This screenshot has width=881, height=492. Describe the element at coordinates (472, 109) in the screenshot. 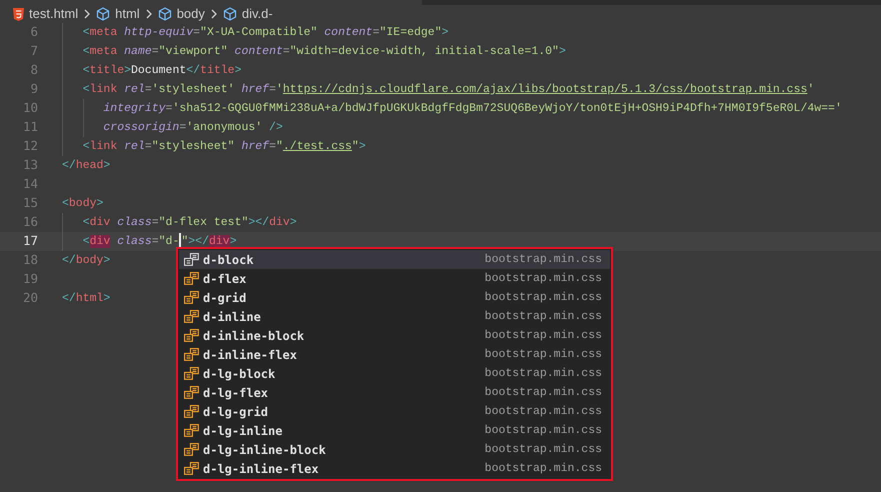

I see `code-line: integrity='sha512-GQGU0fMMi238uA+a/bdWJfpUGKUkBdgfFdgBm72SUQ6BeyWjoY/ton0tEjH+OSH9iP4Dfh+7HM0I9f5eR0L/4w=='` at that location.